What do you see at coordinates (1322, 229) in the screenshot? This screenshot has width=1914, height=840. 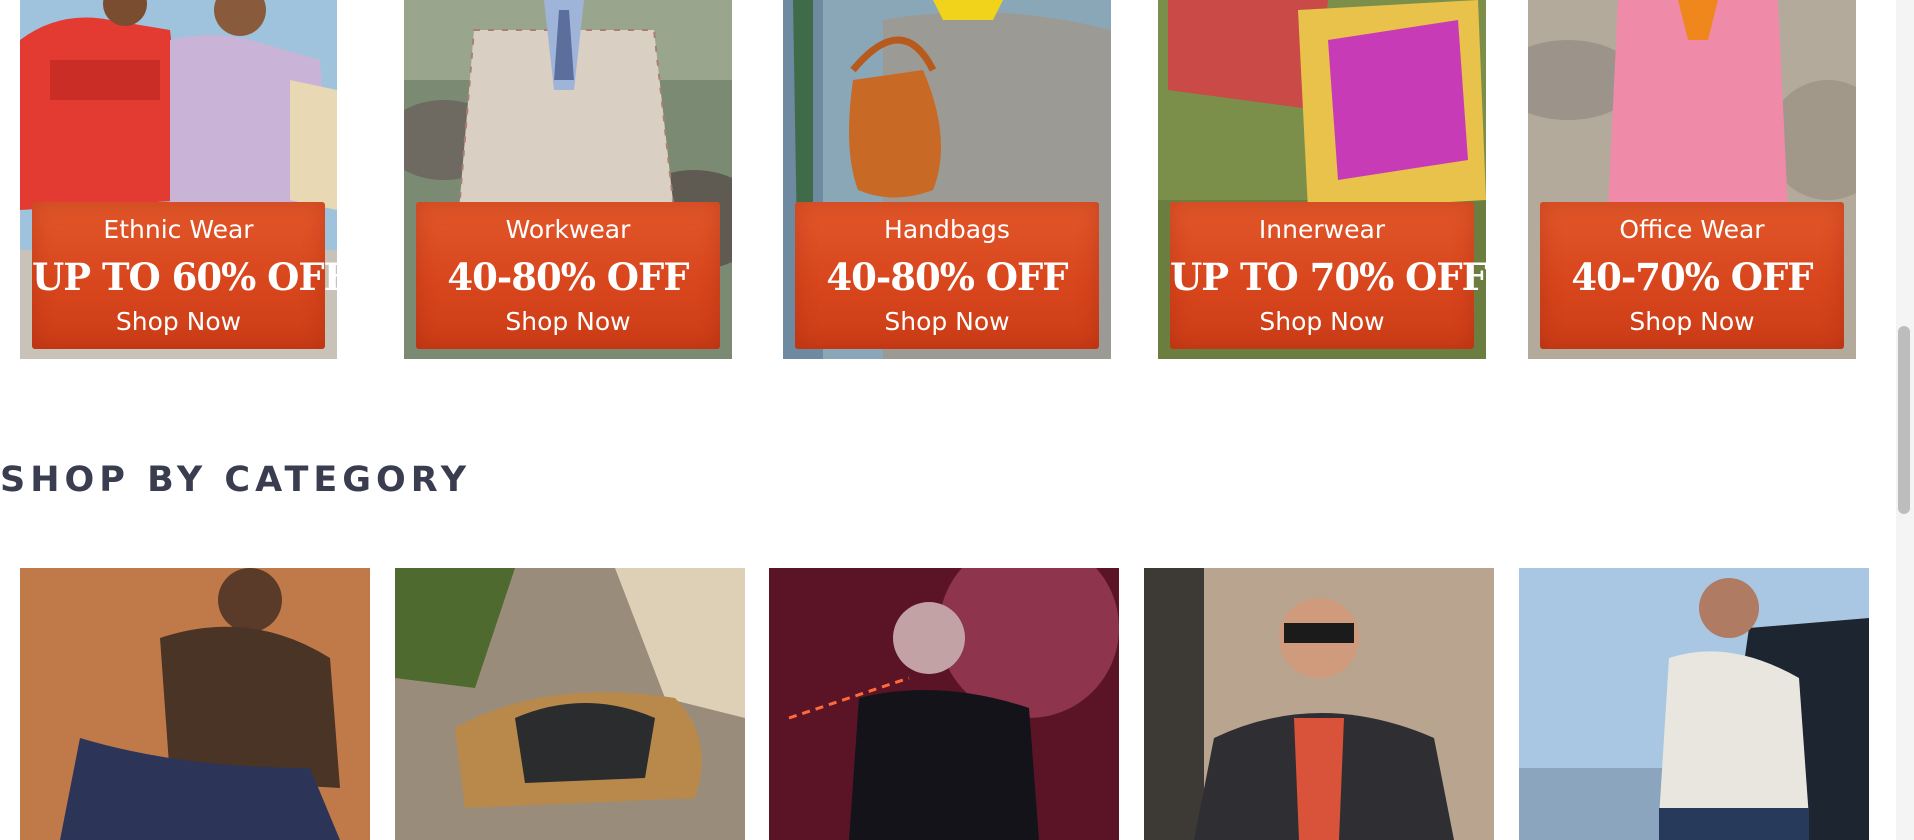 I see `offer-category-label: Innerwear` at bounding box center [1322, 229].